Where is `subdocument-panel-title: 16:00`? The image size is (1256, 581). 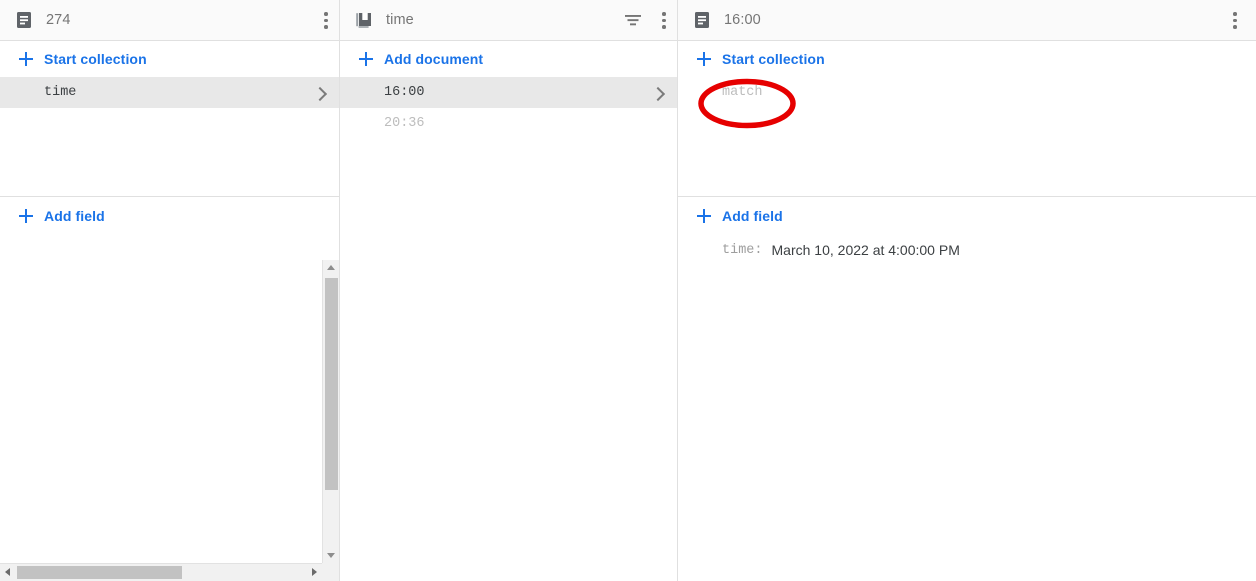
subdocument-panel-title: 16:00 is located at coordinates (742, 20).